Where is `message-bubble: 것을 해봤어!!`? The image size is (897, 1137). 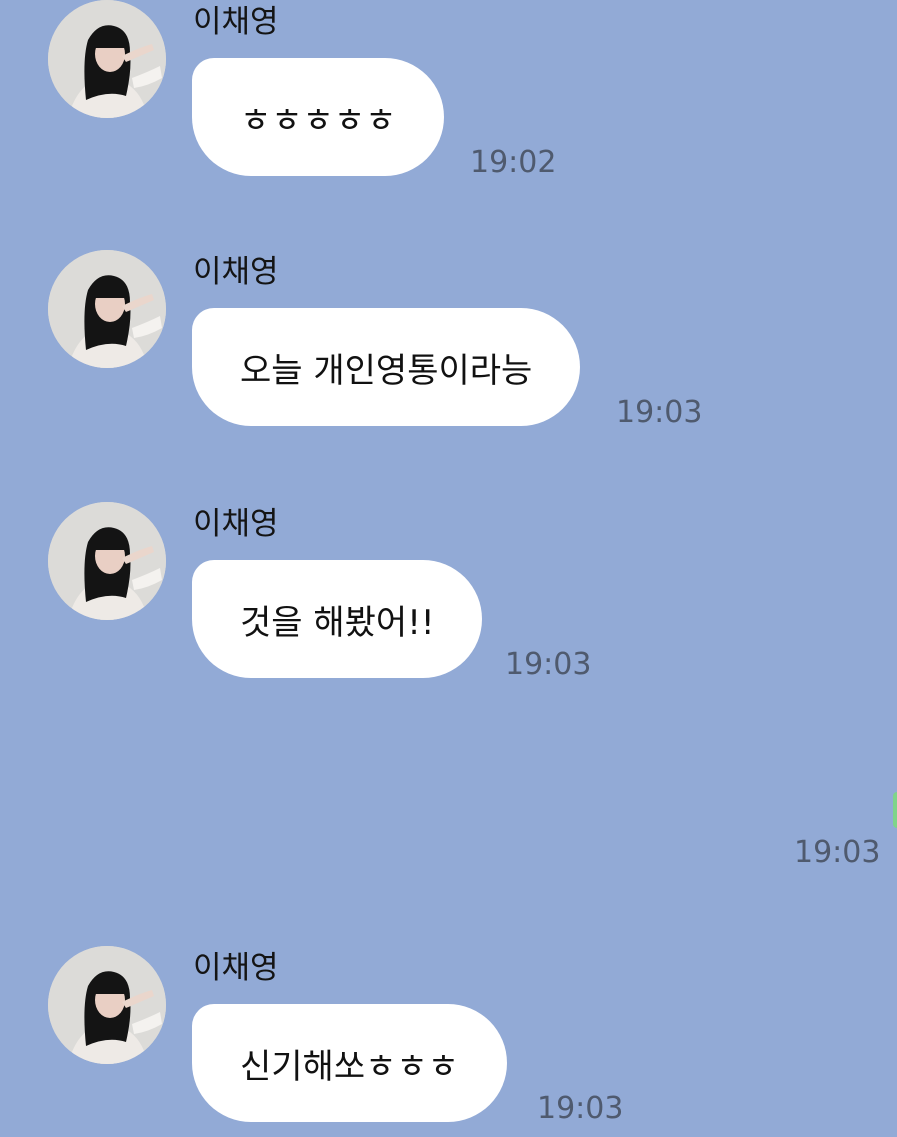
message-bubble: 것을 해봤어!! is located at coordinates (337, 619).